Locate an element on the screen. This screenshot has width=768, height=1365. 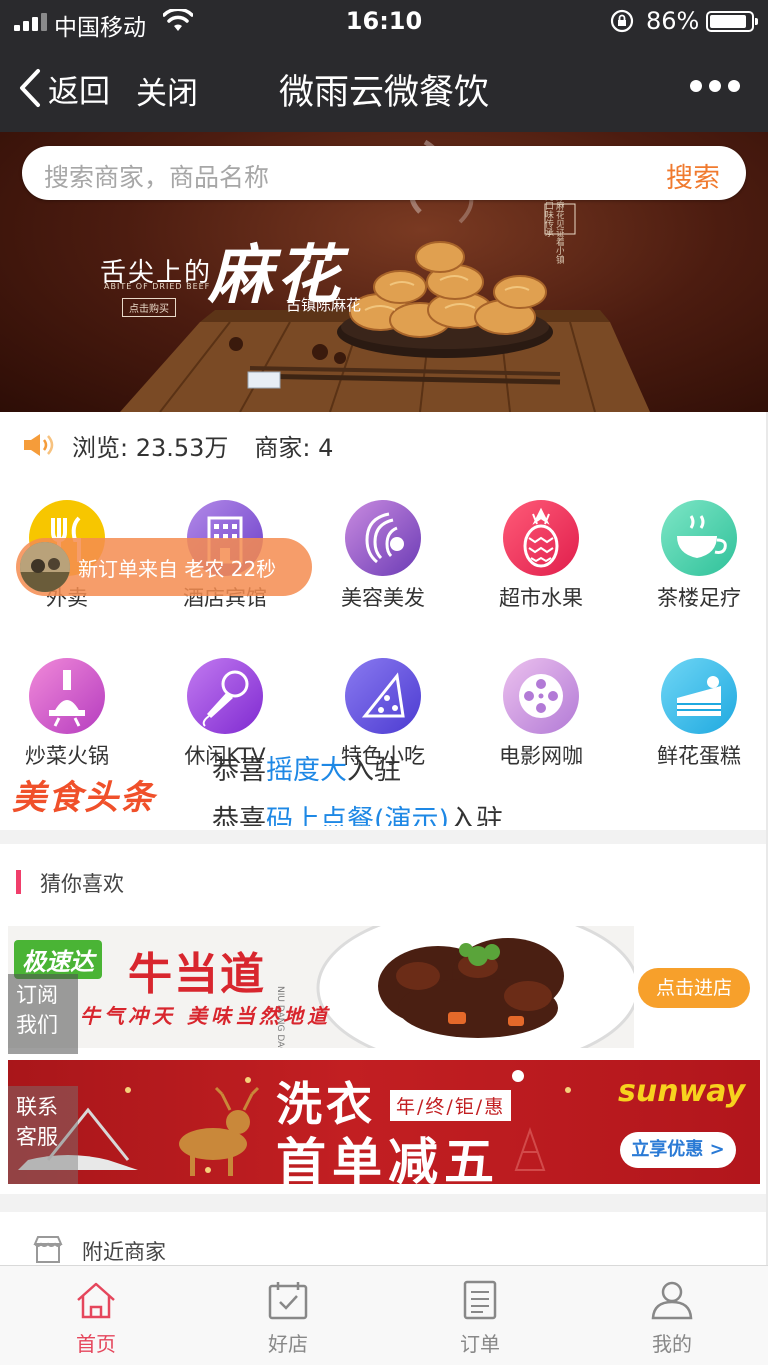
more-menu-icon is located at coordinates (715, 86).